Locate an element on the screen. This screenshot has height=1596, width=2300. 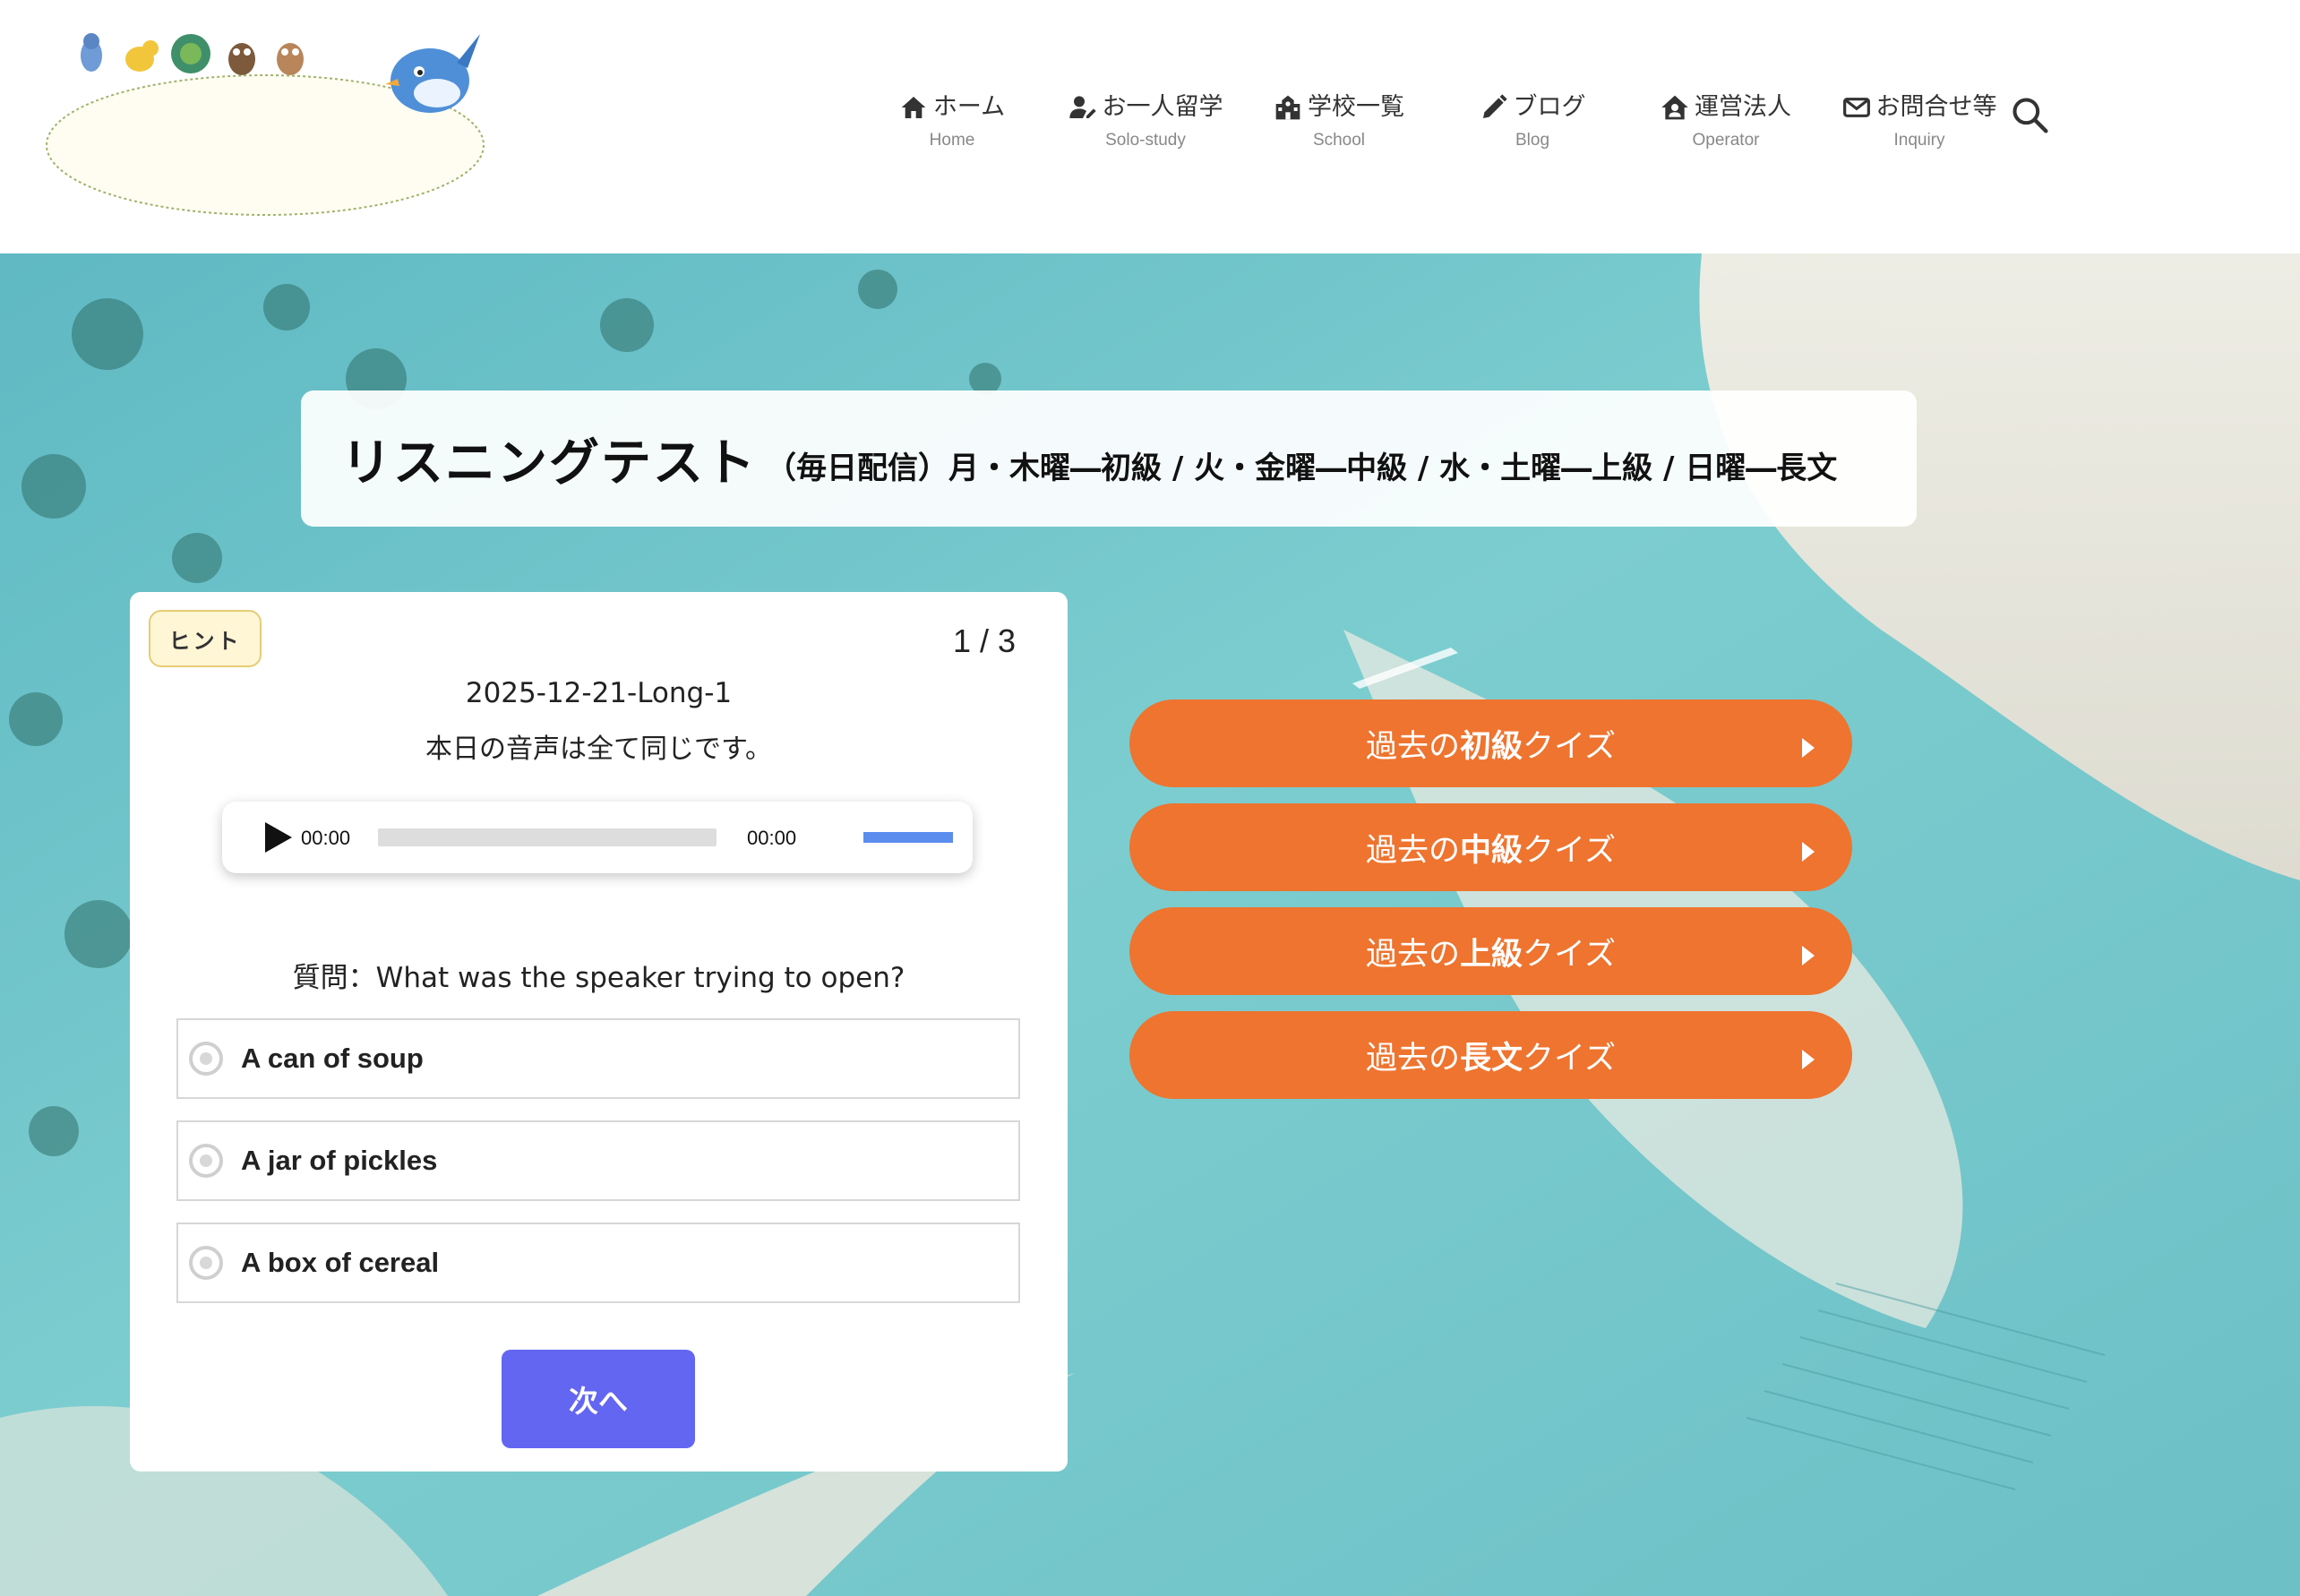
past-quiz-level: 初級 is located at coordinates (1491, 746).